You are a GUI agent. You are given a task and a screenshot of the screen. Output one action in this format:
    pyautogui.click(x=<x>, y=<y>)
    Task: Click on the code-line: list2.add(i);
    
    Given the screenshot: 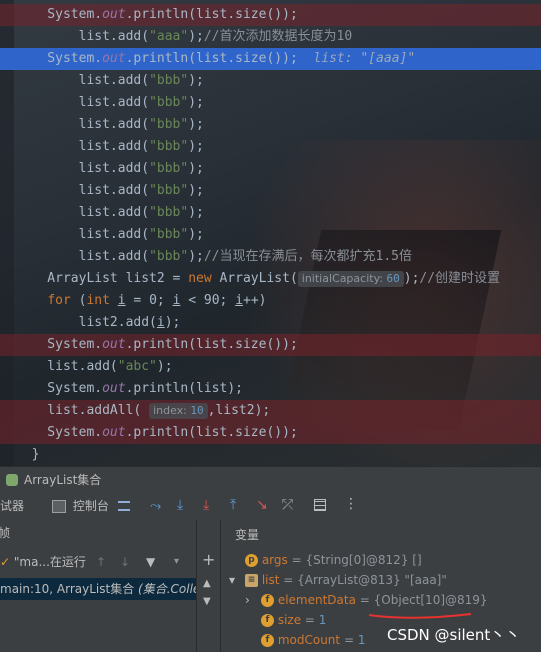 What is the action you would take?
    pyautogui.click(x=270, y=323)
    